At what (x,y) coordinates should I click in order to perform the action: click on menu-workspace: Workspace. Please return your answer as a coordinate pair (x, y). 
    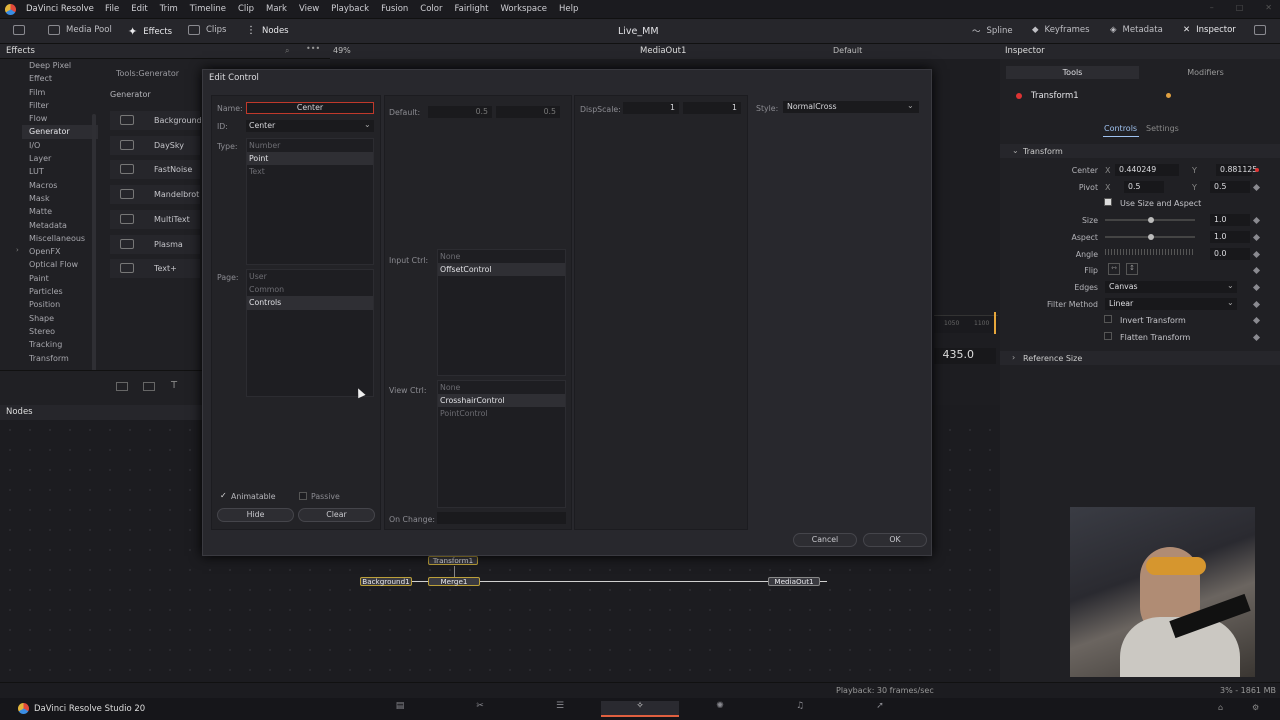
    Looking at the image, I should click on (524, 9).